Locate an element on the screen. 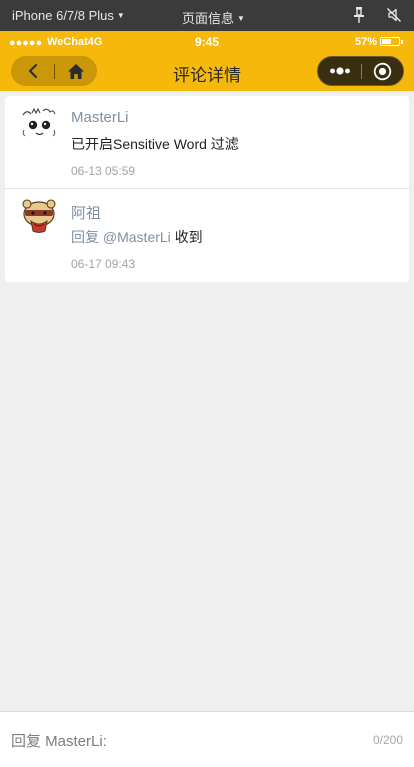  battery-icon is located at coordinates (390, 41).